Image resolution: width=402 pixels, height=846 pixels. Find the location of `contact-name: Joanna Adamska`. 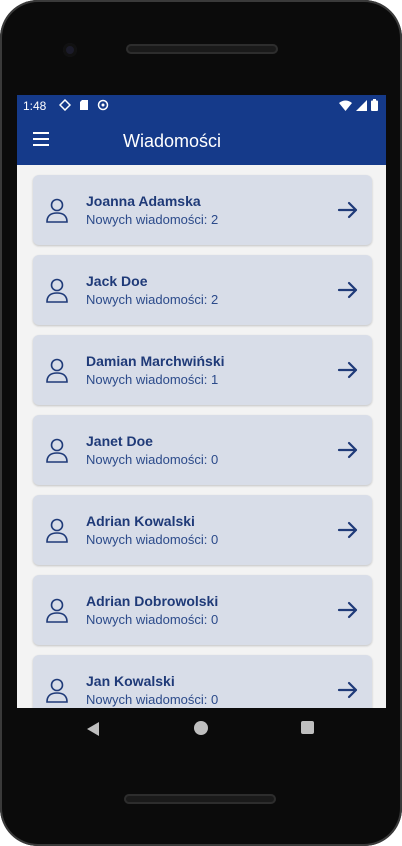

contact-name: Joanna Adamska is located at coordinates (143, 201).